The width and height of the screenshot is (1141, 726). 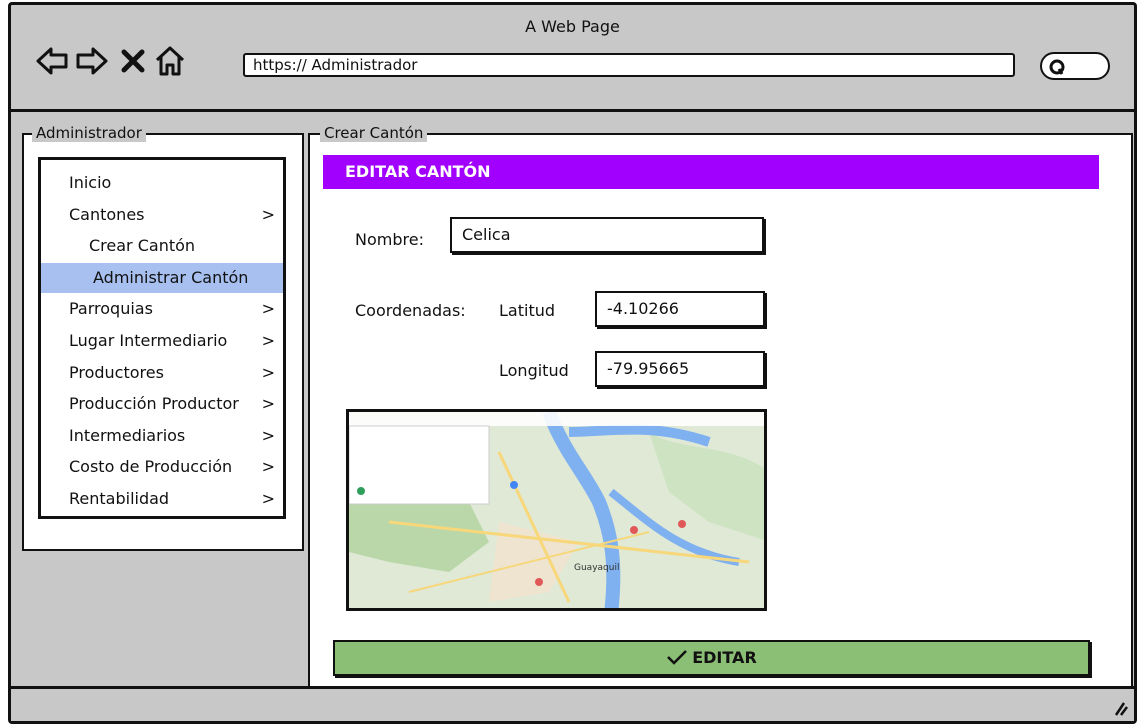 I want to click on home-icon, so click(x=170, y=61).